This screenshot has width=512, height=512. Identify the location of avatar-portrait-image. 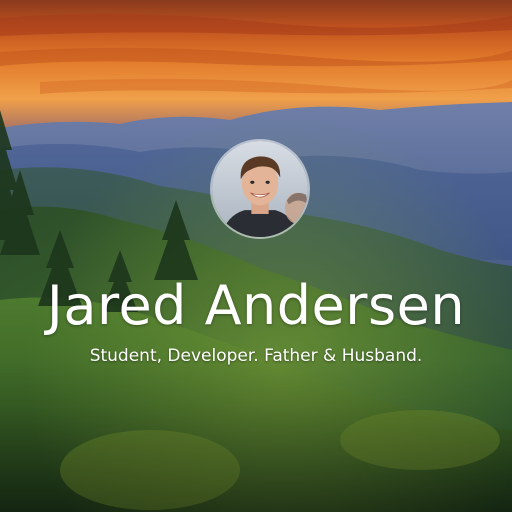
(260, 189).